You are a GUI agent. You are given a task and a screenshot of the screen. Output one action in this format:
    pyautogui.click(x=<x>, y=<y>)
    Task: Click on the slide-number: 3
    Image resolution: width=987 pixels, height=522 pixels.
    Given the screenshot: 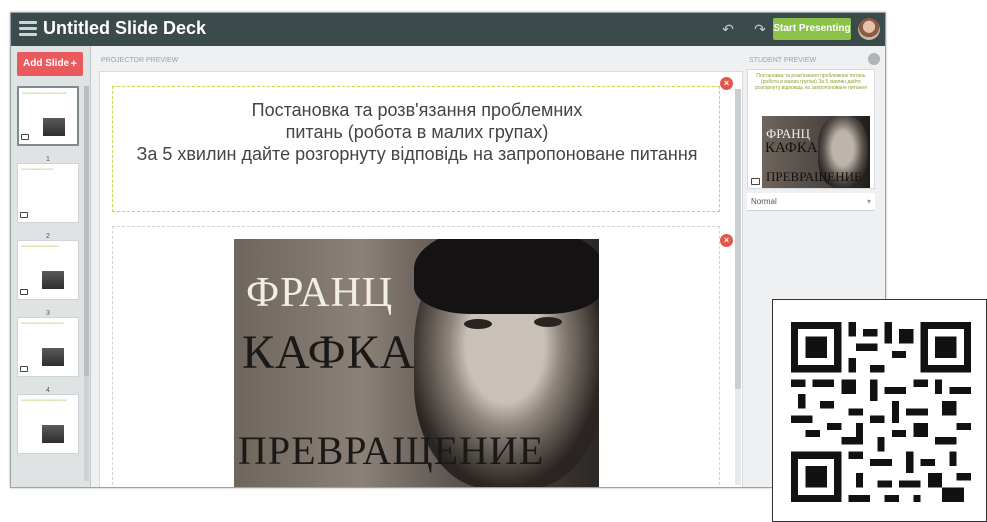 What is the action you would take?
    pyautogui.click(x=48, y=313)
    